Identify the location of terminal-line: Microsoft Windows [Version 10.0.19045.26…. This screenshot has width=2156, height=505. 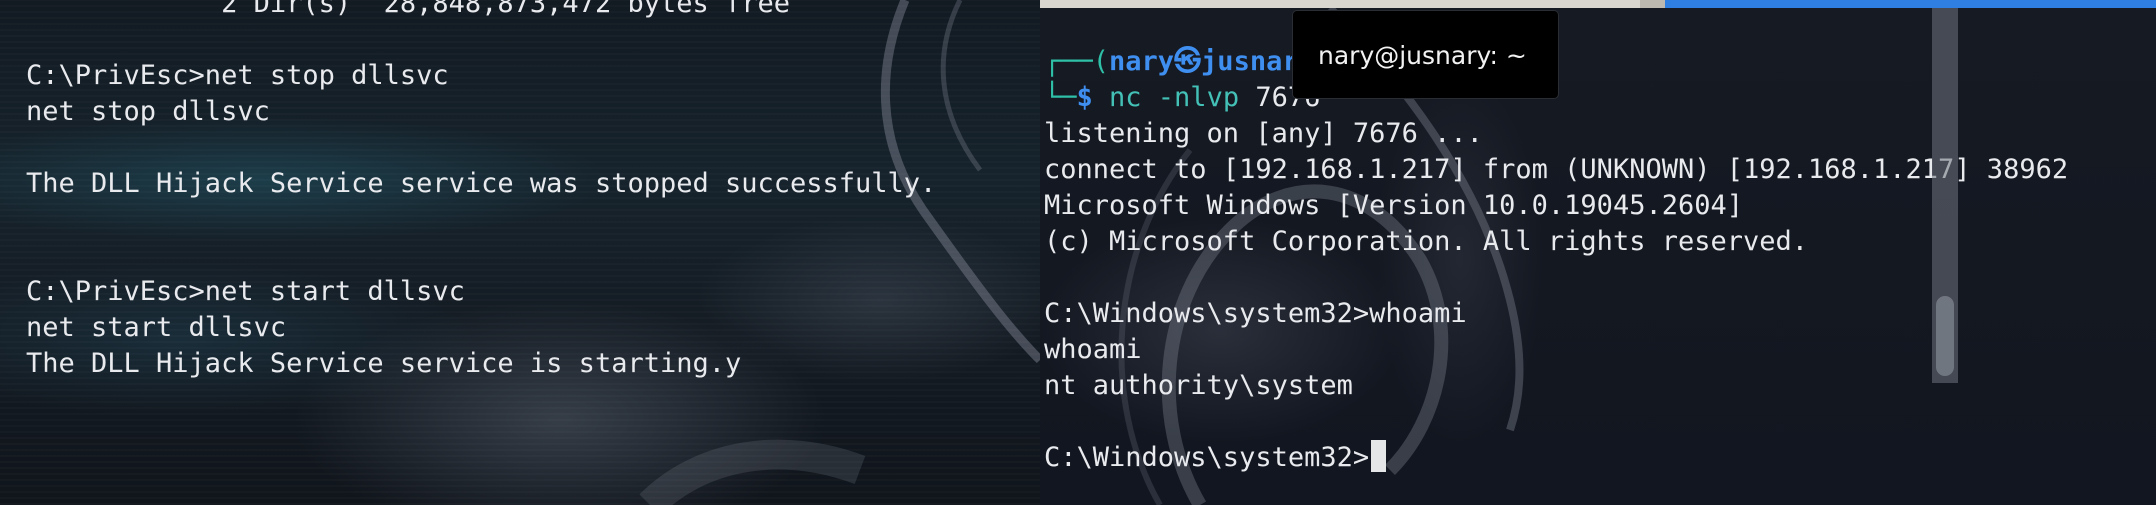
(1393, 205).